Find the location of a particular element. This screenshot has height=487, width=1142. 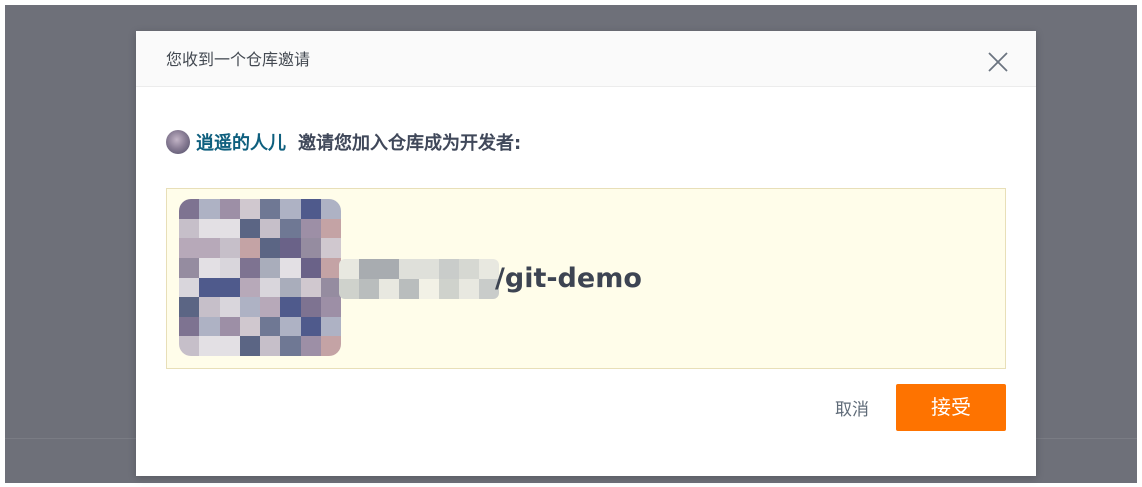

invite-message: 逍遥的人儿 邀请您加入仓库成为开发者: is located at coordinates (343, 142).